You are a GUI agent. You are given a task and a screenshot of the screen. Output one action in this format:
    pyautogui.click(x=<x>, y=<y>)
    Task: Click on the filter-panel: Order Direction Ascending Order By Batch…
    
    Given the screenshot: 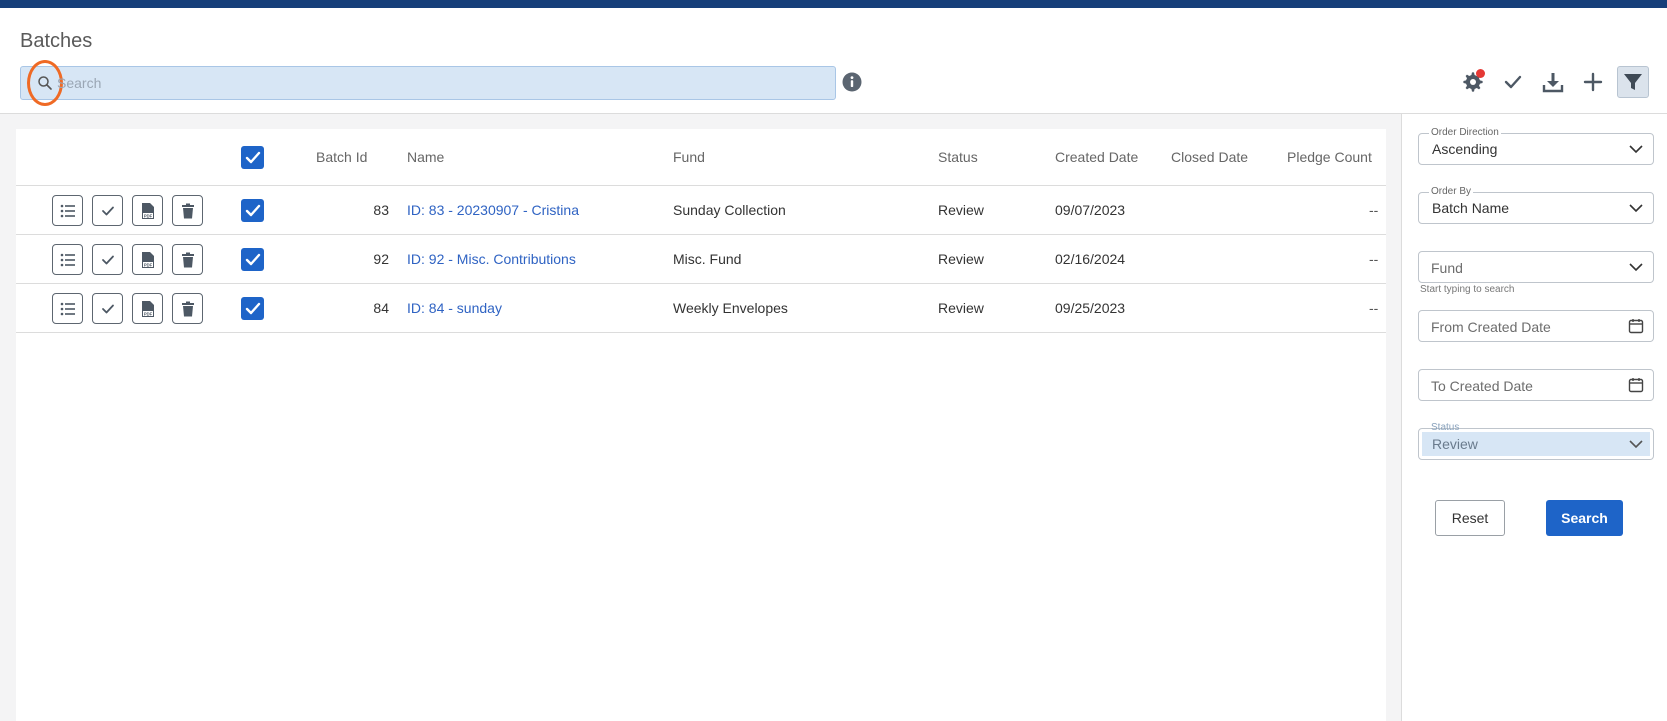 What is the action you would take?
    pyautogui.click(x=1534, y=417)
    